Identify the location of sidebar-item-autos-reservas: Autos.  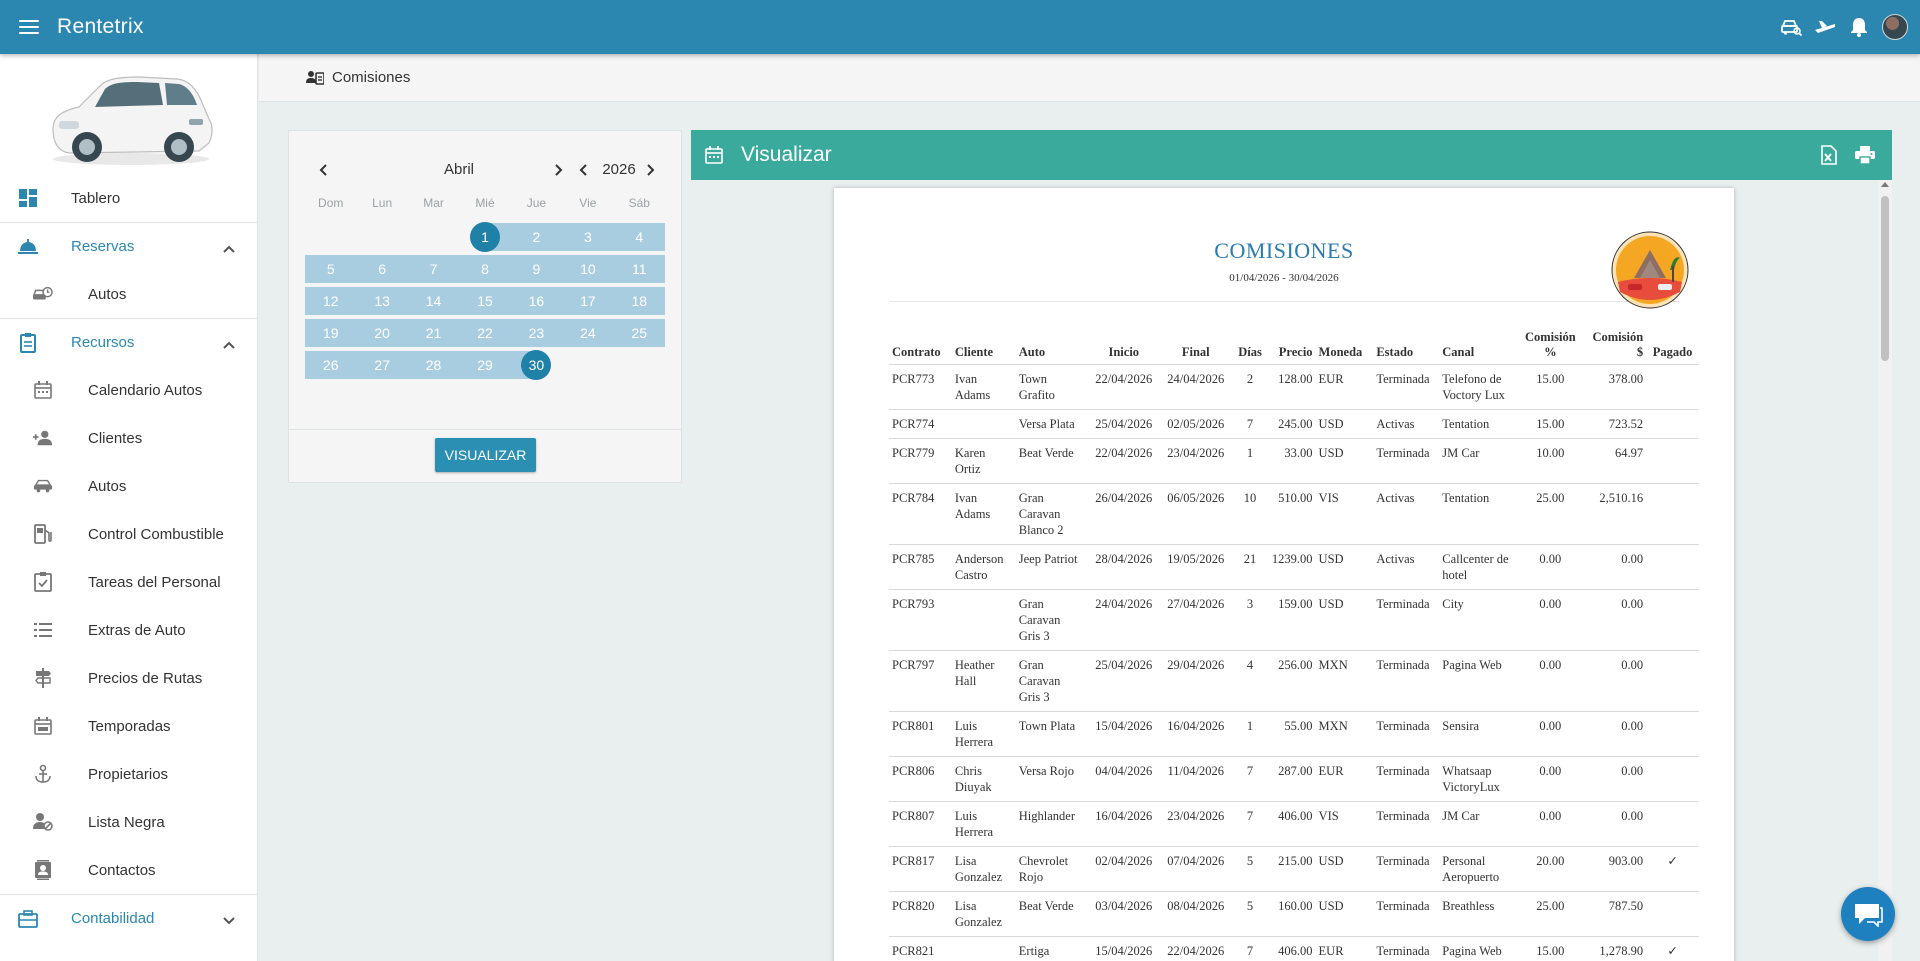
(128, 294).